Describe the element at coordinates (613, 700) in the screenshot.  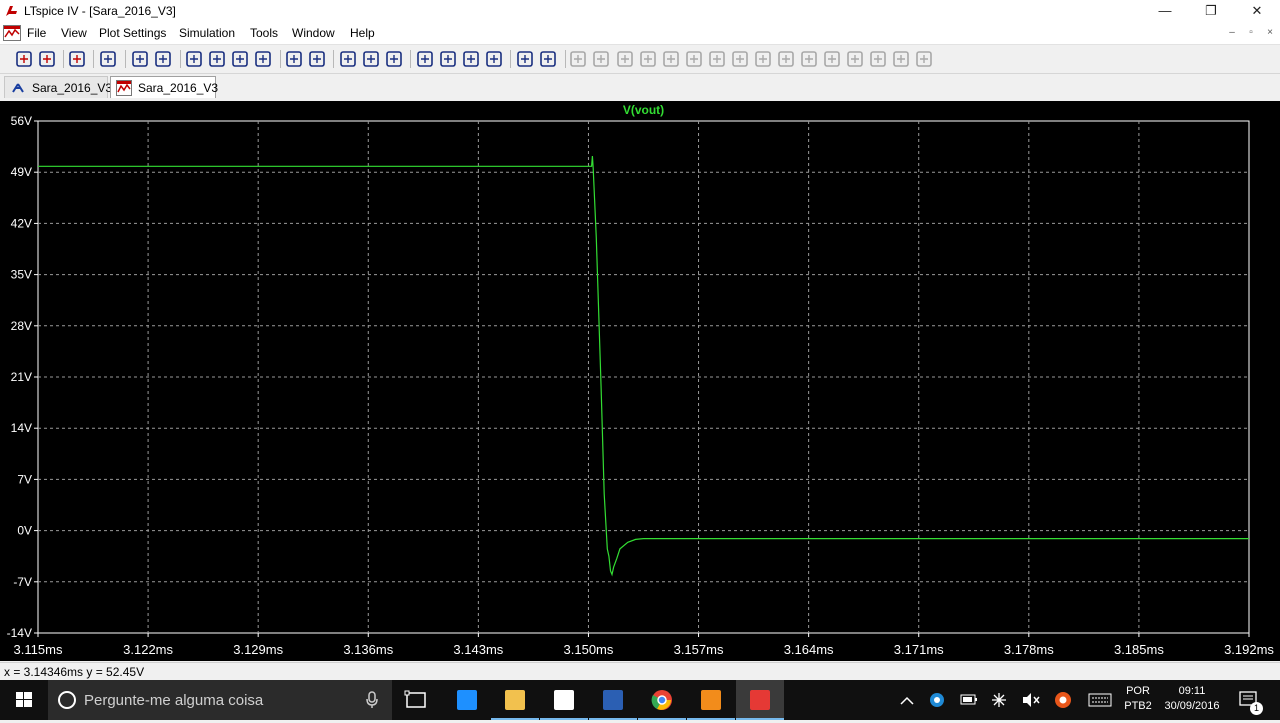
I see `word-taskbar-button` at that location.